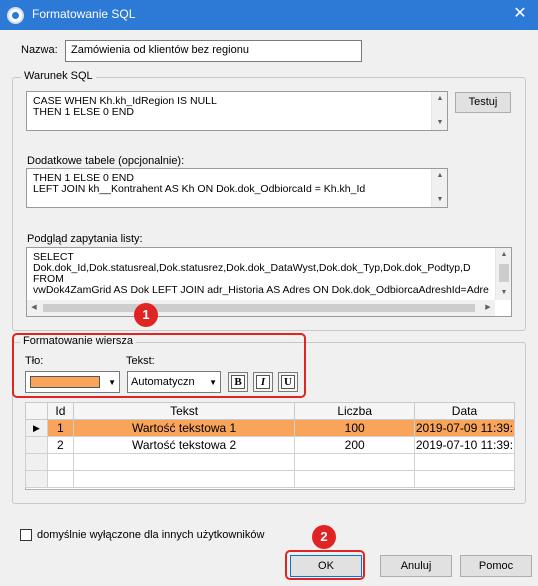 The height and width of the screenshot is (586, 538). I want to click on background-color-combo: ▼, so click(72, 382).